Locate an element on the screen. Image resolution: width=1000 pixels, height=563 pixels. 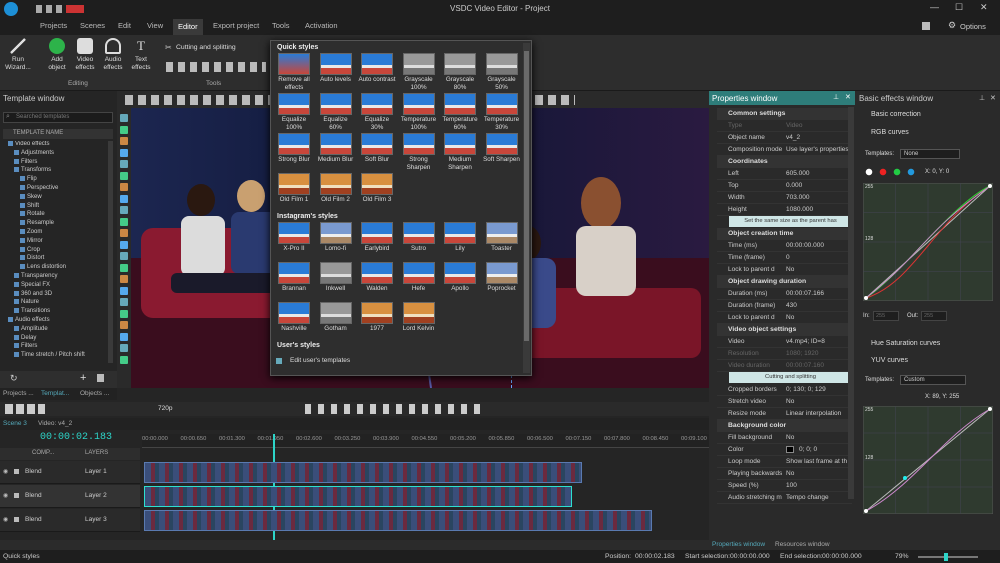
style-thumbnail: Old Film 1 is located at coordinates (294, 188).